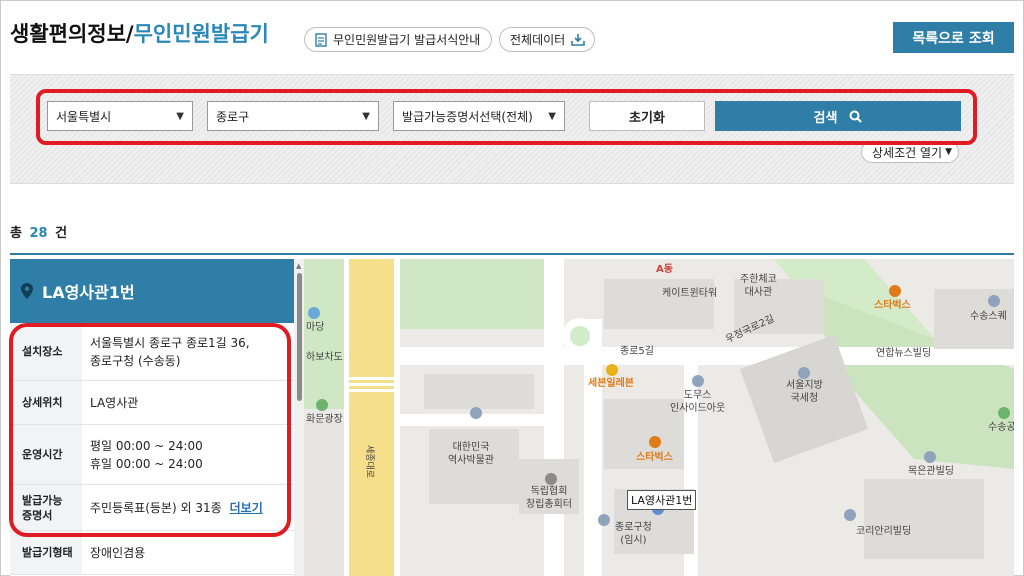  I want to click on result-count: 총 28 건, so click(38, 231).